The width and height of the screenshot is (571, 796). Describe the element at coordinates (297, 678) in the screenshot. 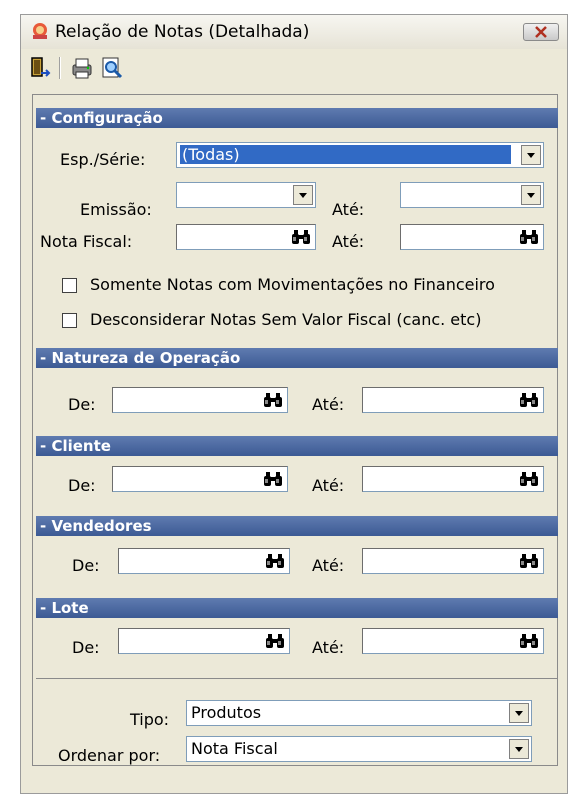

I see `section-divider` at that location.